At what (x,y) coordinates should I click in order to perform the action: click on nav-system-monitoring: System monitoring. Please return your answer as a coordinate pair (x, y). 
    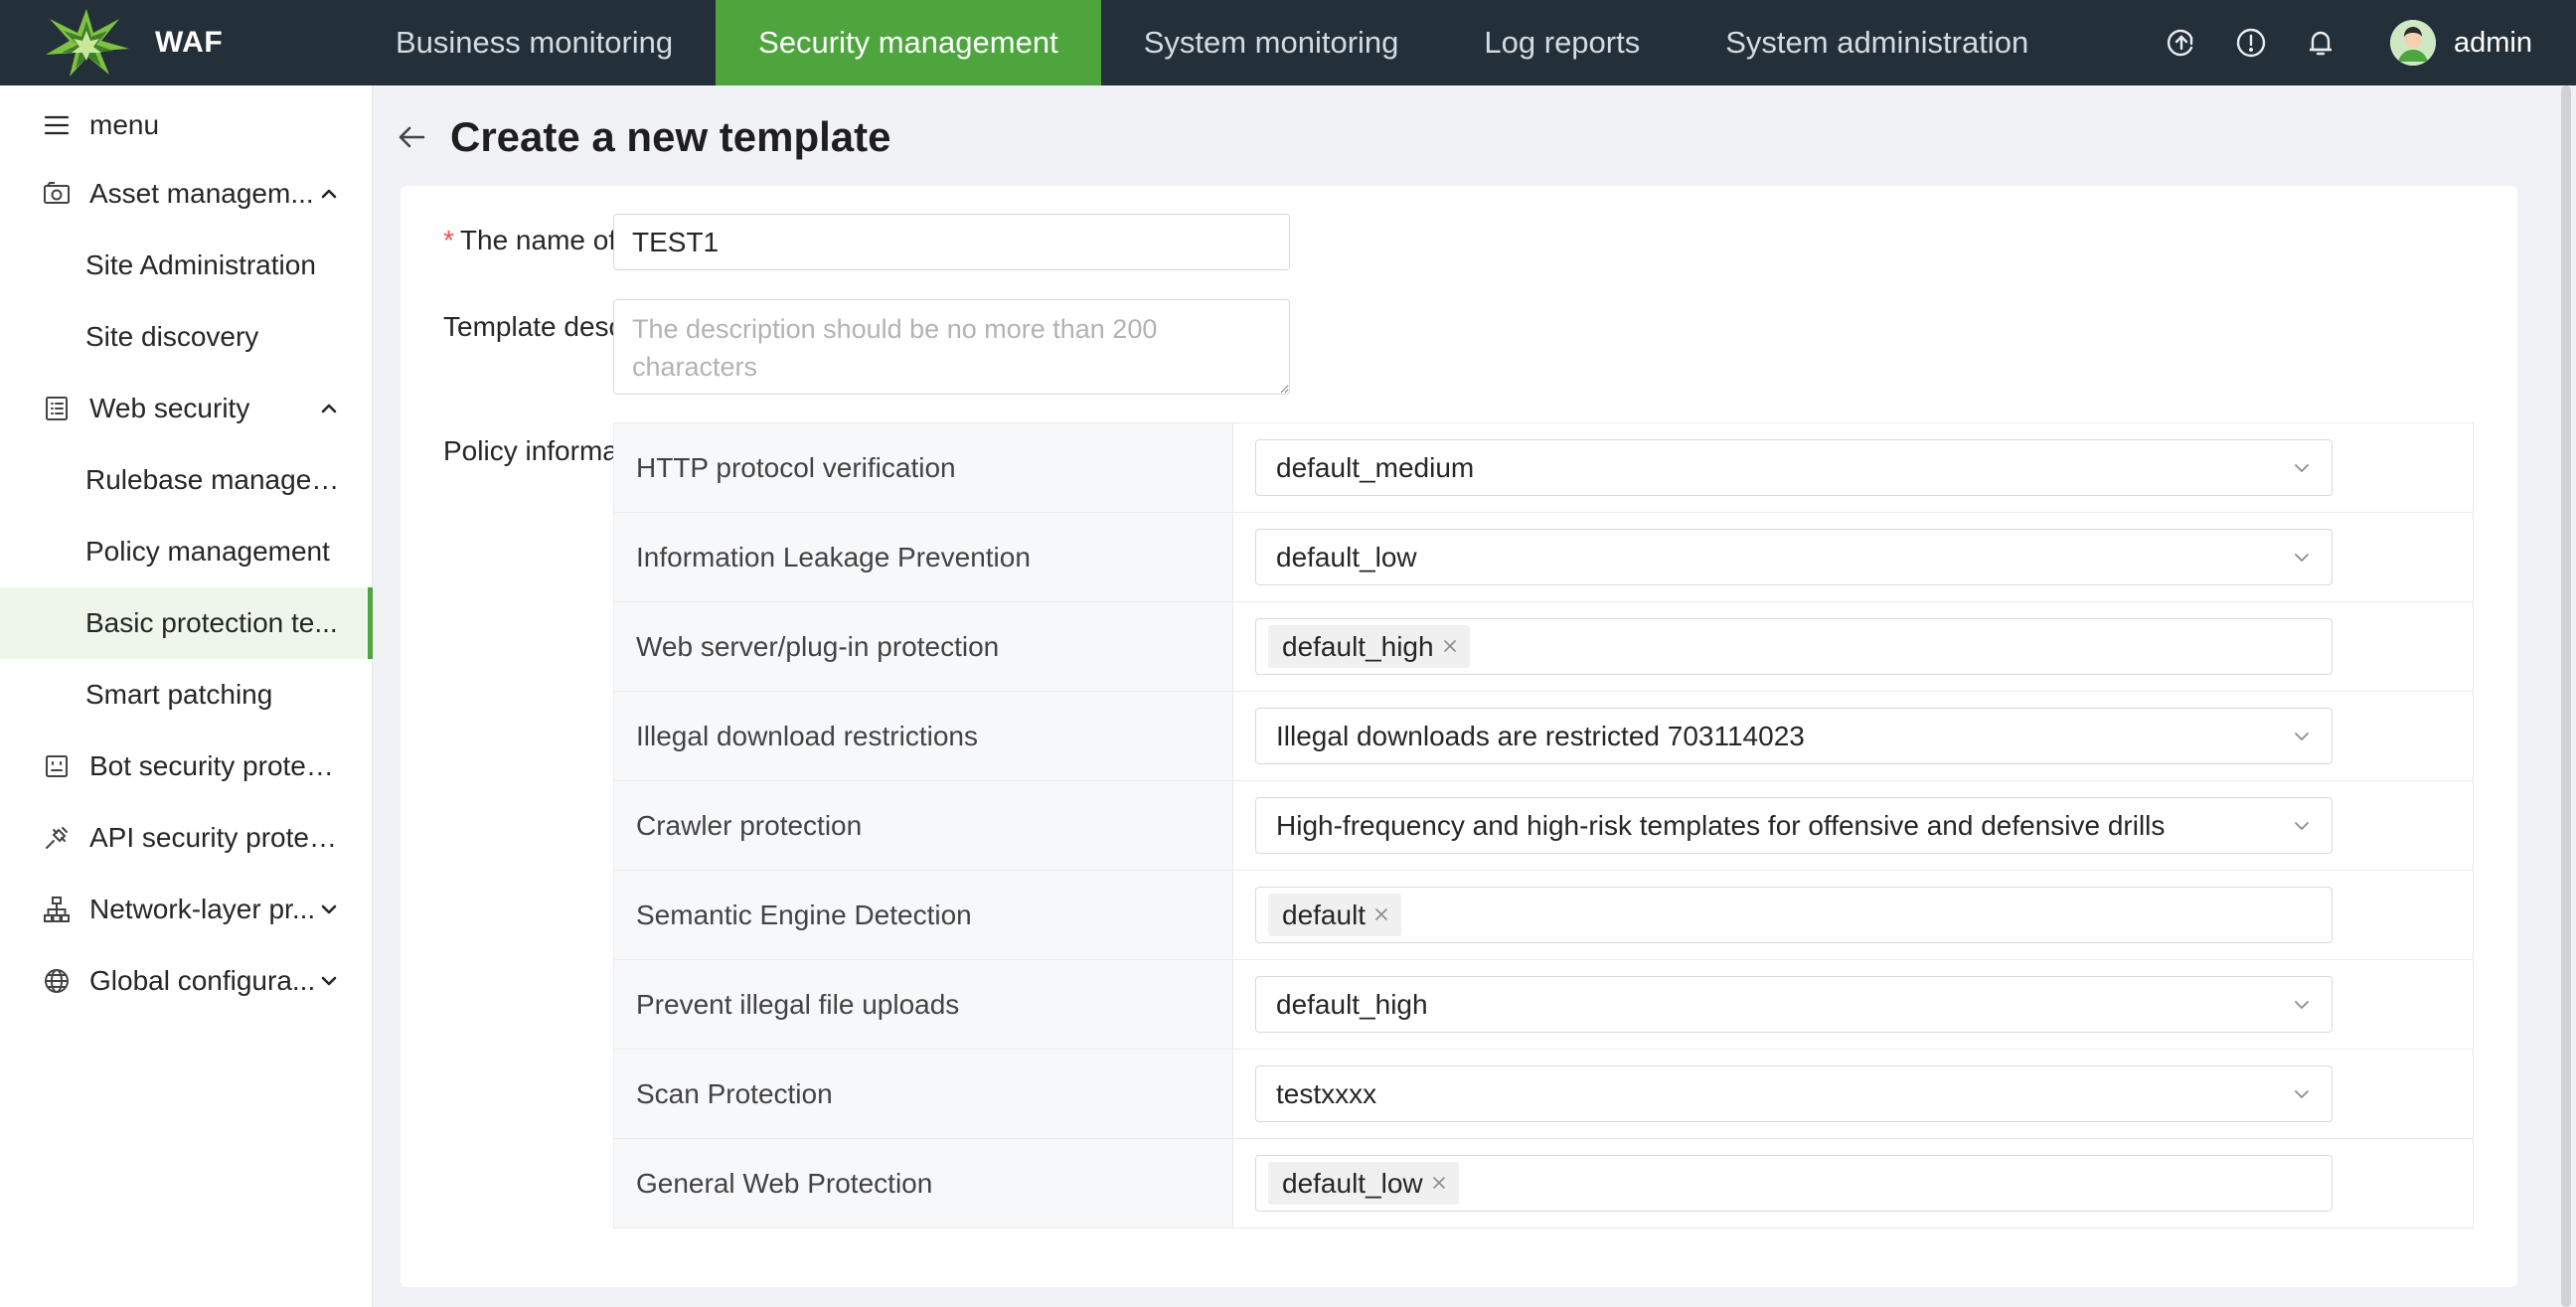
    Looking at the image, I should click on (1271, 42).